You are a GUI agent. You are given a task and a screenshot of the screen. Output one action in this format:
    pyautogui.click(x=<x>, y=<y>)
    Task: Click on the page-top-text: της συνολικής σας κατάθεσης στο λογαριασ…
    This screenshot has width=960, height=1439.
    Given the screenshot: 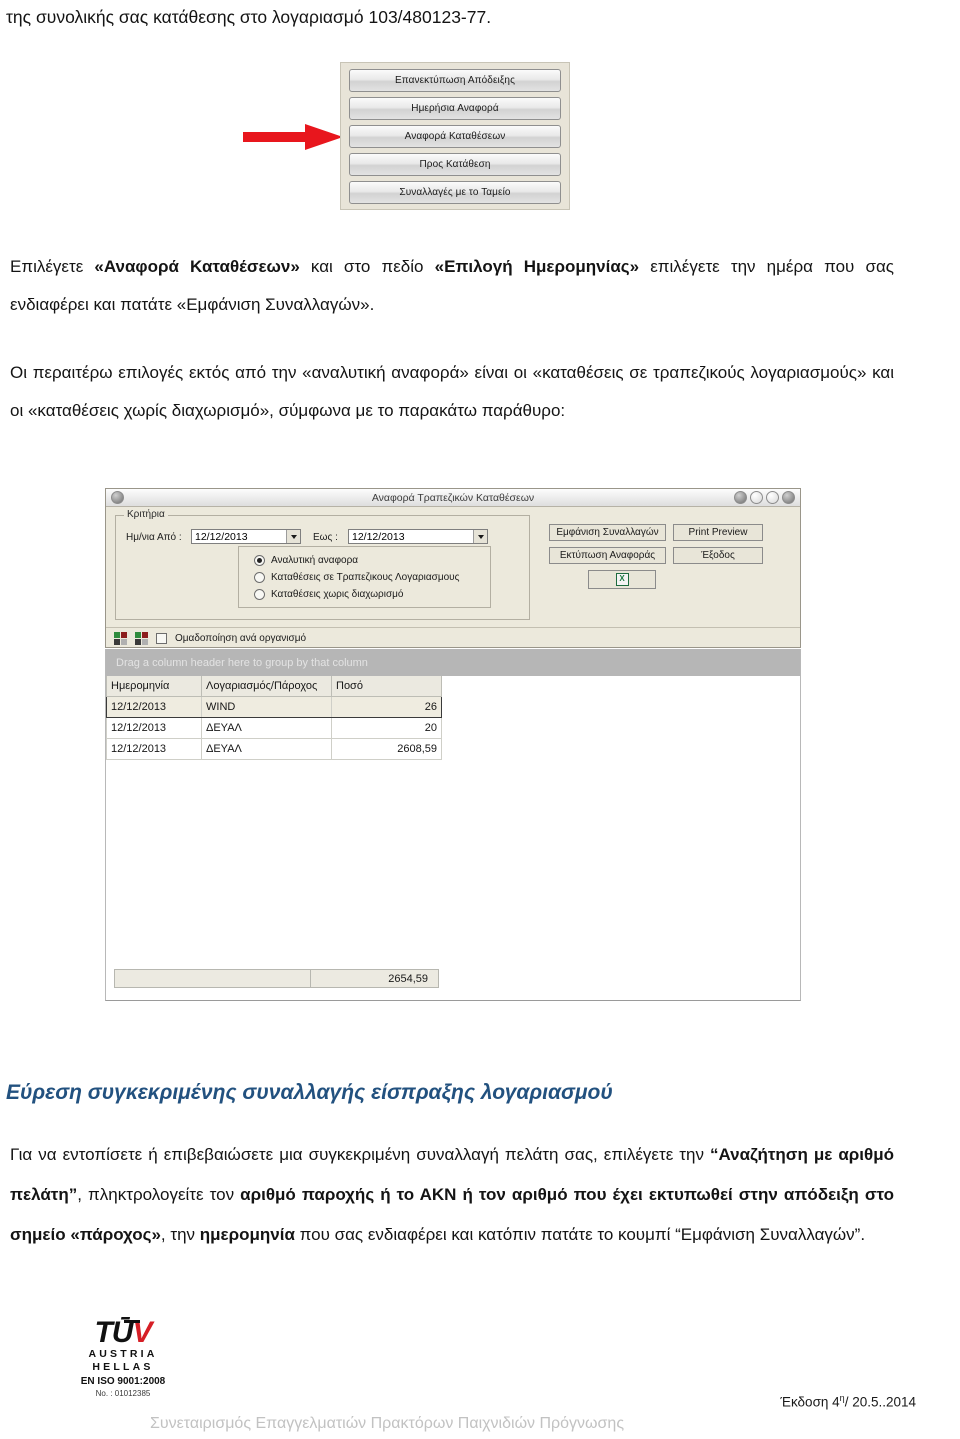 What is the action you would take?
    pyautogui.click(x=249, y=17)
    